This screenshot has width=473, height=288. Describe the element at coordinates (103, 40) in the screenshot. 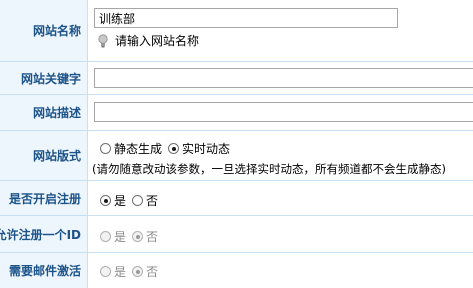

I see `lightbulb-icon` at that location.